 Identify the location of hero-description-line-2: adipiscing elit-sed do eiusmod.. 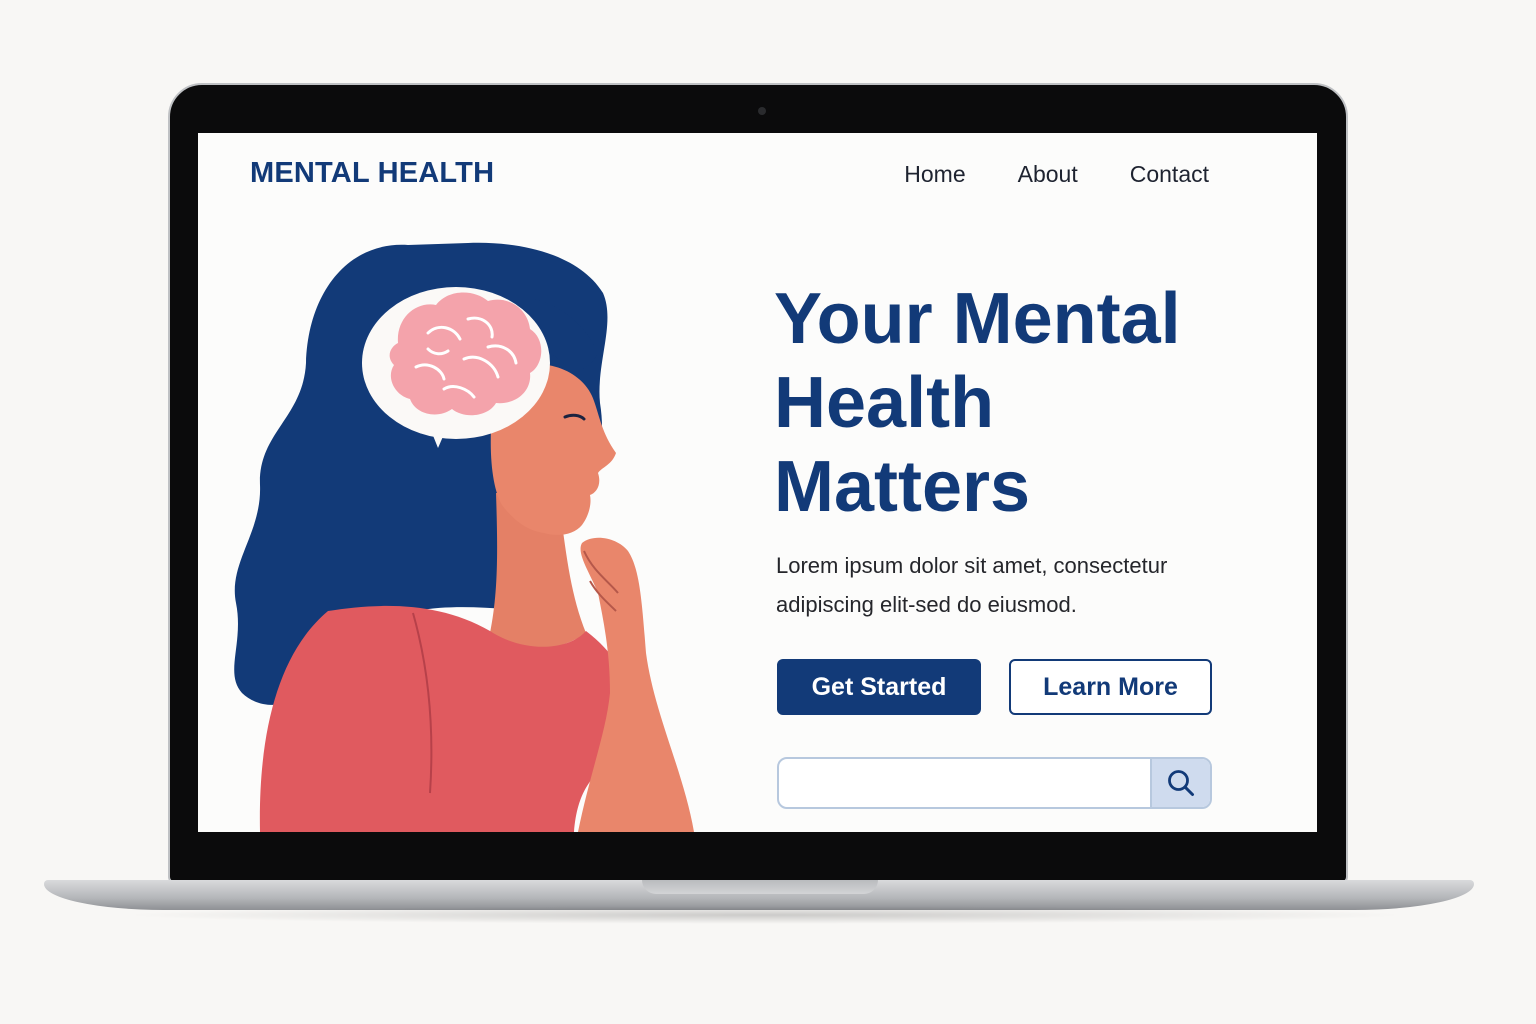
(926, 604).